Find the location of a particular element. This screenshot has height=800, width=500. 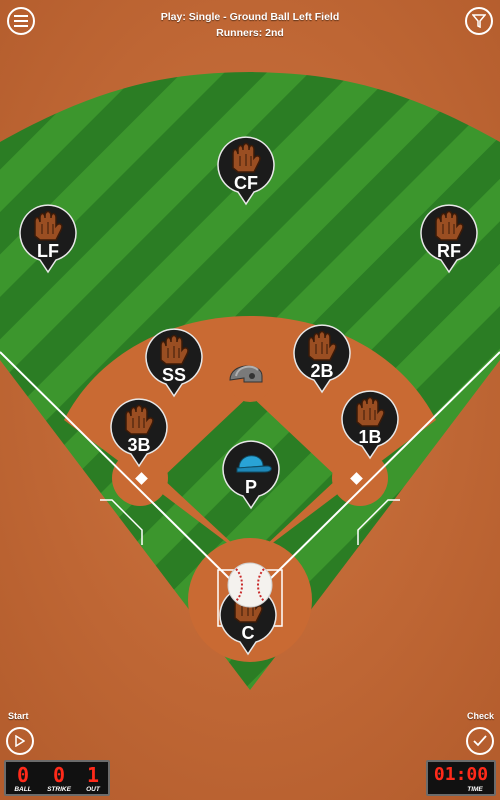

ball-label: BALL is located at coordinates (23, 789).